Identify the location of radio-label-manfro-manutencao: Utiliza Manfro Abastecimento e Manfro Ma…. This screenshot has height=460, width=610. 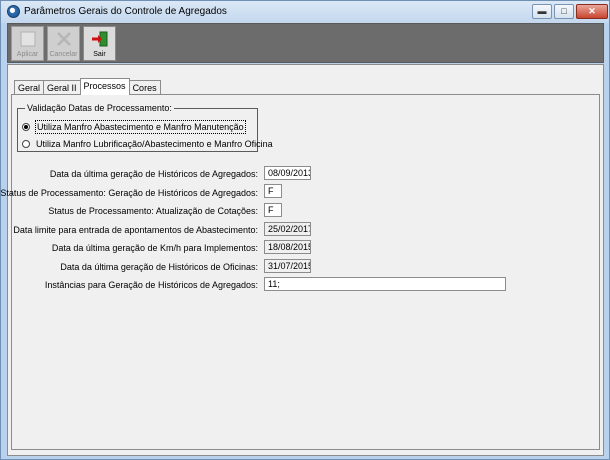
(140, 127).